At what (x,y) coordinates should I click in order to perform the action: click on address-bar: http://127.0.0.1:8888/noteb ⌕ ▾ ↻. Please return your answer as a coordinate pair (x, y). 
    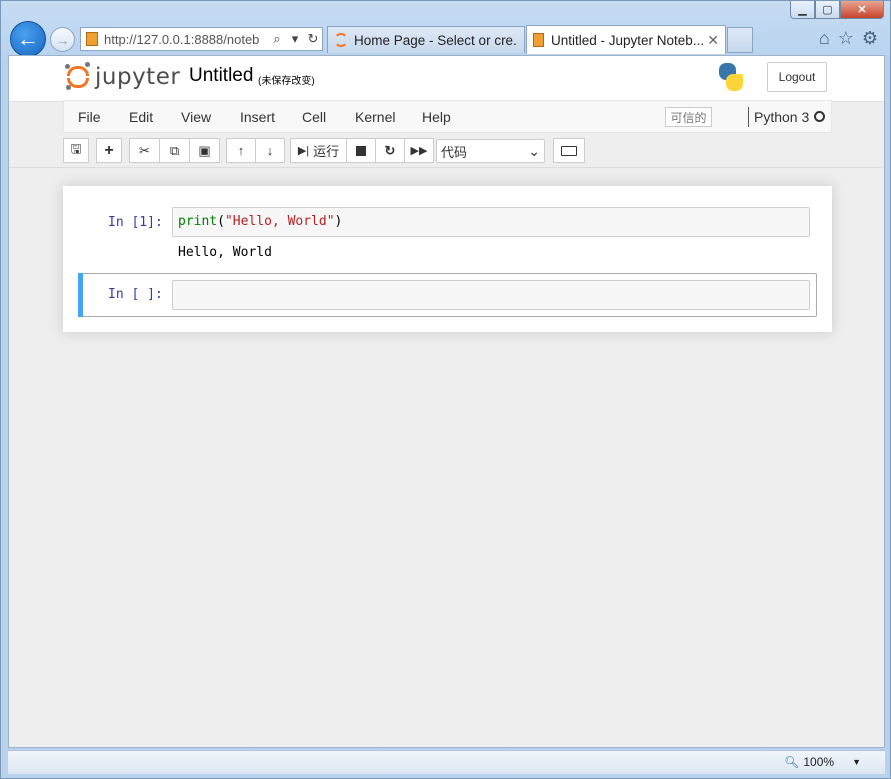
    Looking at the image, I should click on (201, 39).